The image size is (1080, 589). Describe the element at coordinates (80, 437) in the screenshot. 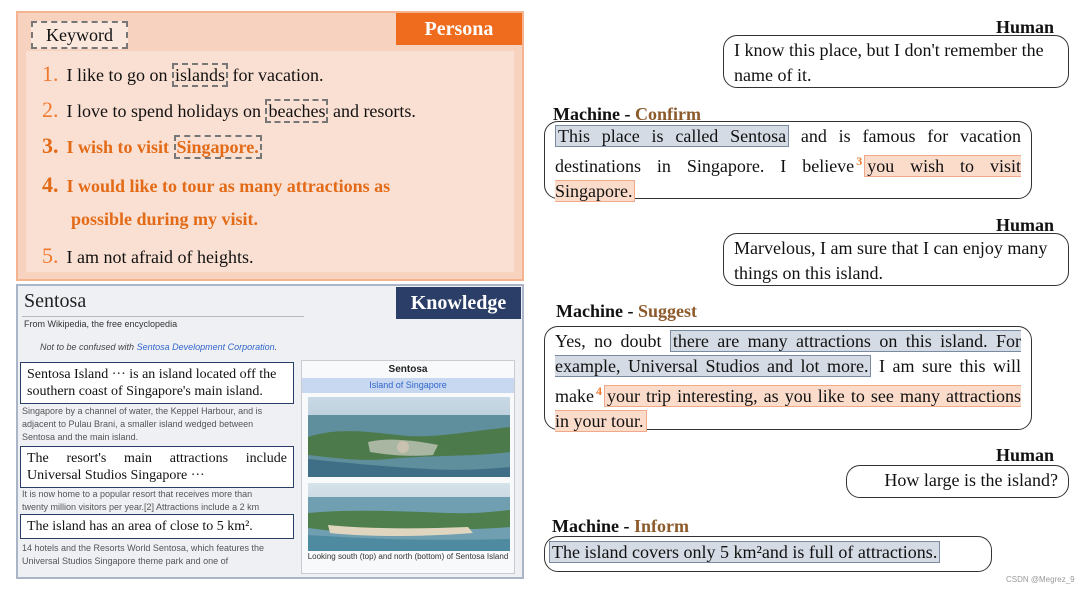

I see `wiki-text-line: Sentosa and the main island.` at that location.